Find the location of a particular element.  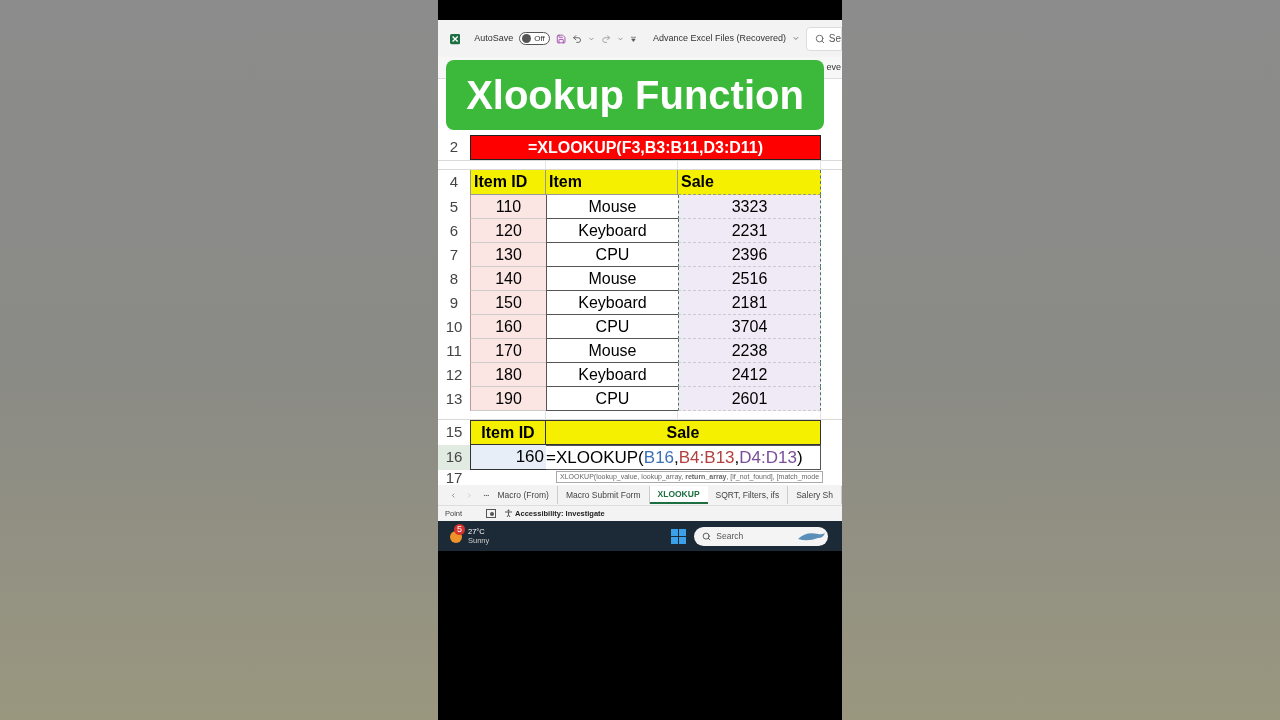

row-number: 16 is located at coordinates (454, 457).